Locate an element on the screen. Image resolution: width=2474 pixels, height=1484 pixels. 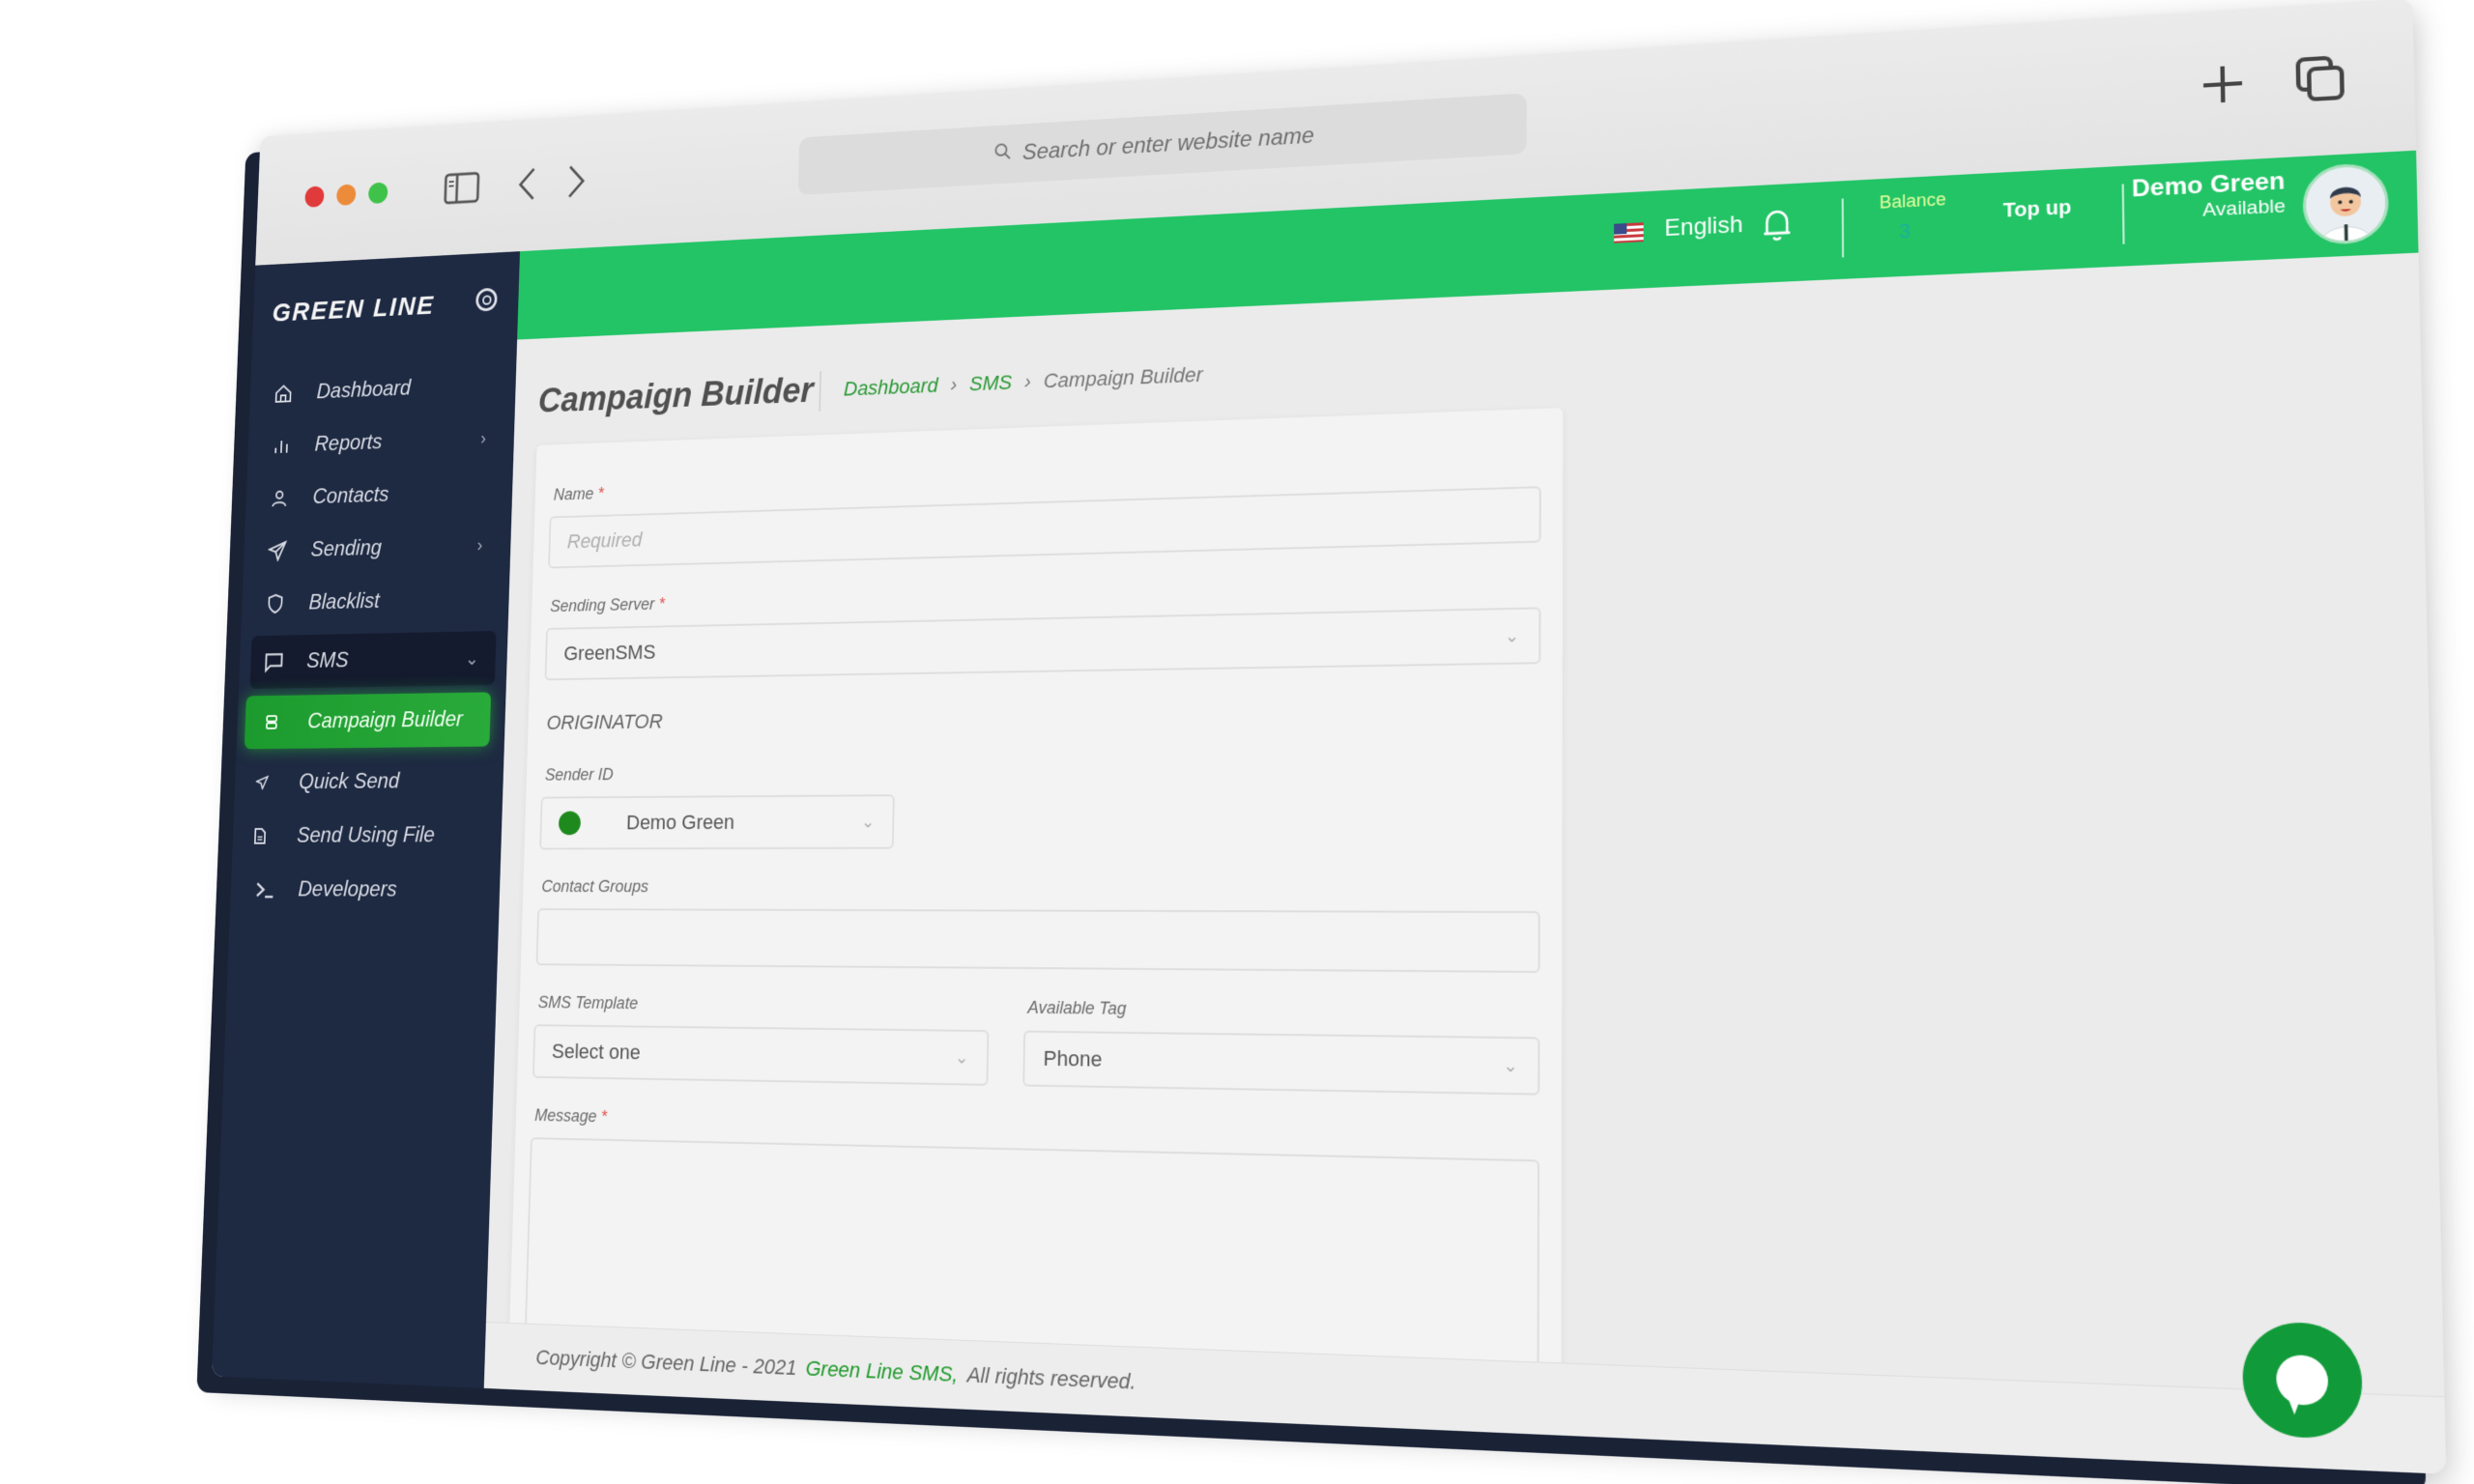
file-icon is located at coordinates (269, 836).